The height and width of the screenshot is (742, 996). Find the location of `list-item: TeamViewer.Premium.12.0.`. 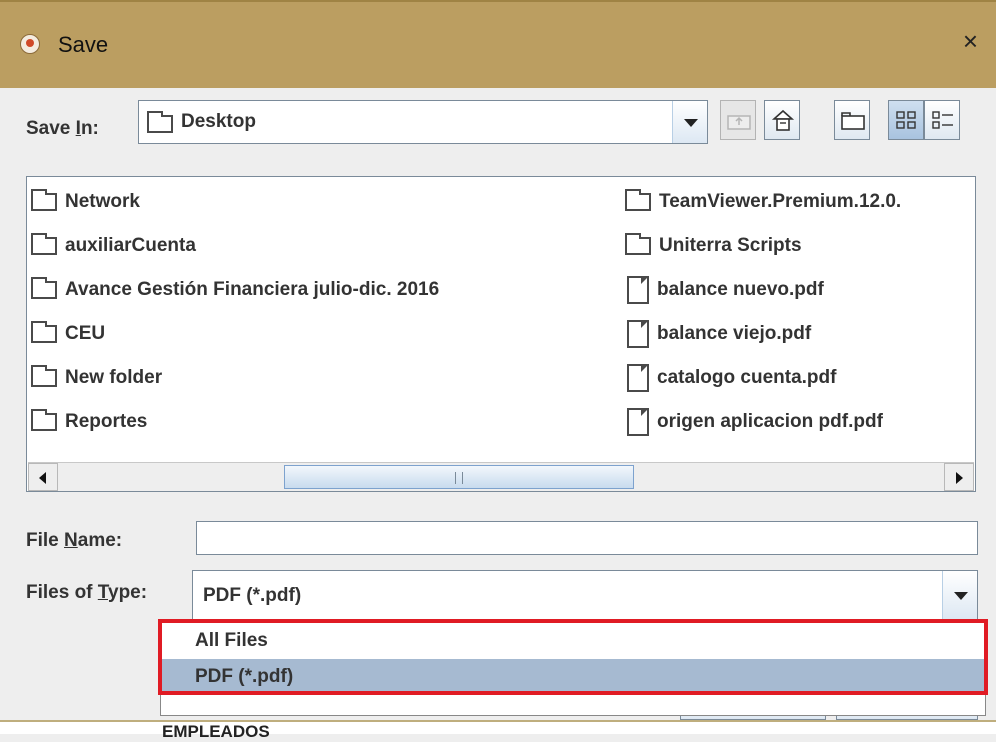

list-item: TeamViewer.Premium.12.0. is located at coordinates (763, 202).